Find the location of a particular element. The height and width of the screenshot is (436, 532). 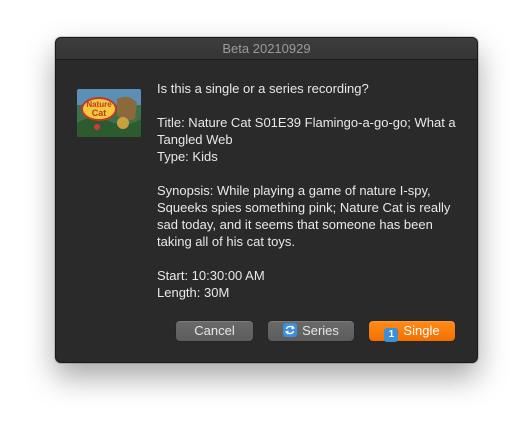

single-button: 1 Single is located at coordinates (412, 331).